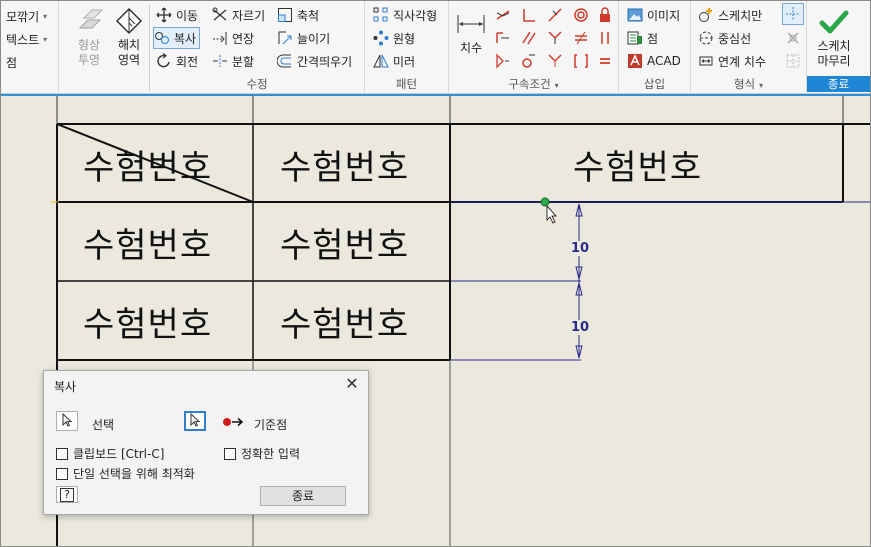  Describe the element at coordinates (177, 61) in the screenshot. I see `rotate-button: 회전` at that location.